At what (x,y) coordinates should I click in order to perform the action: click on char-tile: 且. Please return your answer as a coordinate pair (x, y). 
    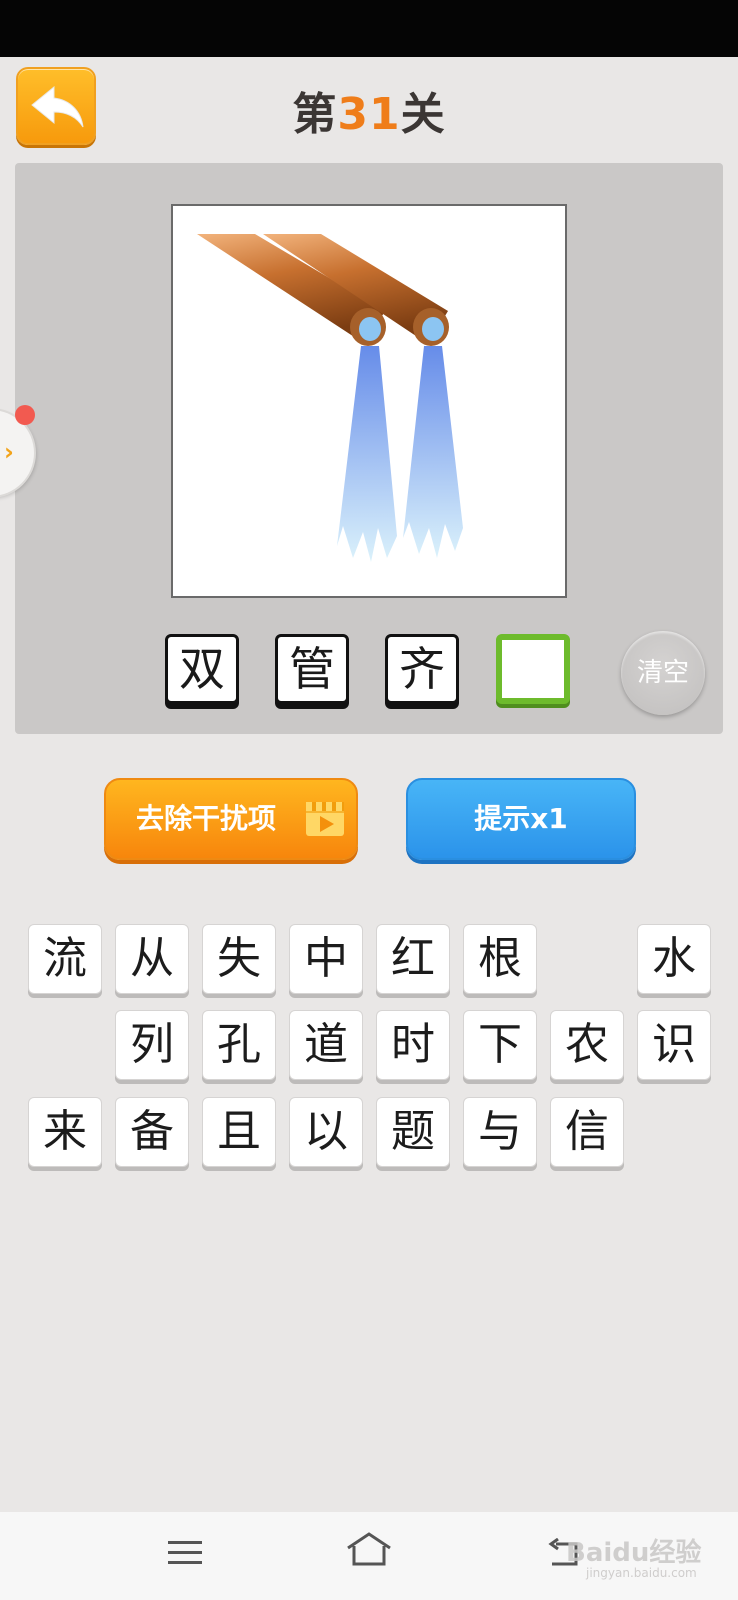
    Looking at the image, I should click on (239, 1132).